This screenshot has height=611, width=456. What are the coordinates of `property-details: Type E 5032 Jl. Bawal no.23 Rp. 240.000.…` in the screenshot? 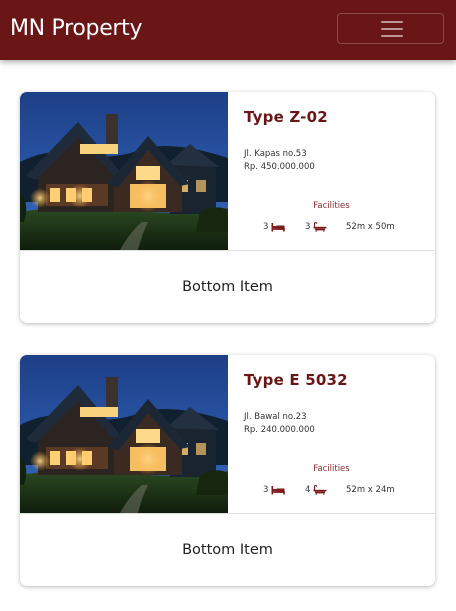 It's located at (331, 434).